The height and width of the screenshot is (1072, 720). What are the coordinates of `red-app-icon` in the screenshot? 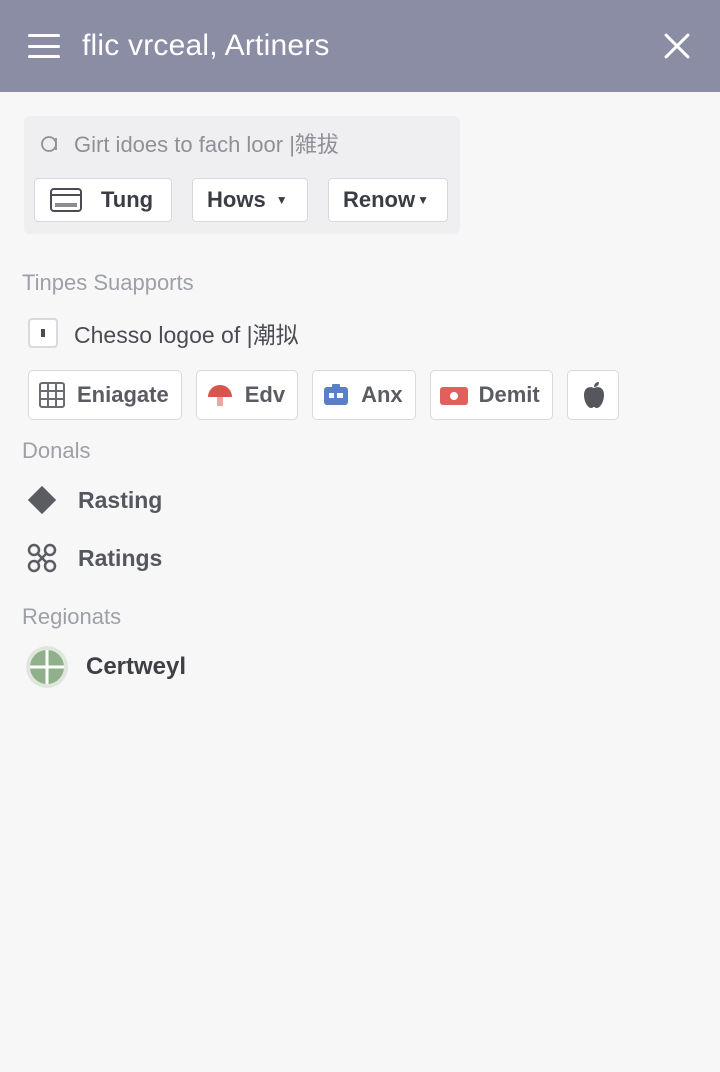 It's located at (454, 395).